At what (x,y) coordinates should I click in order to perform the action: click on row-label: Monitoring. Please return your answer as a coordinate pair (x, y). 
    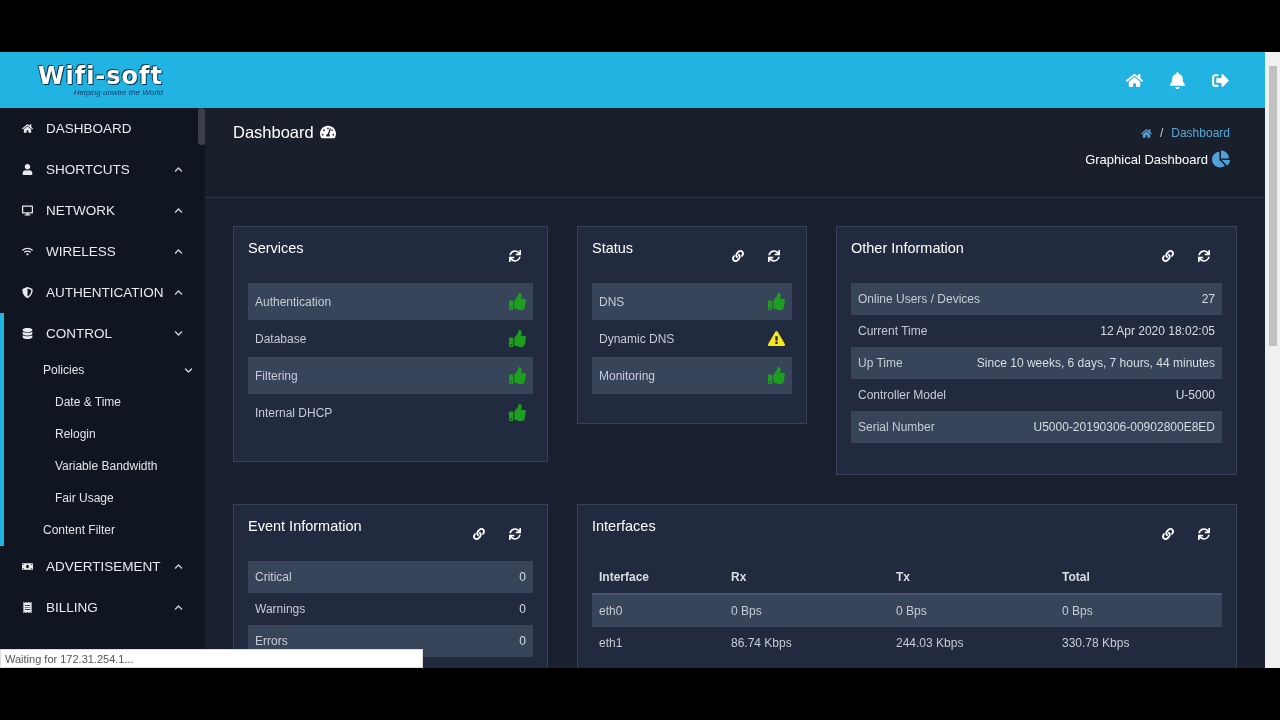
    Looking at the image, I should click on (627, 375).